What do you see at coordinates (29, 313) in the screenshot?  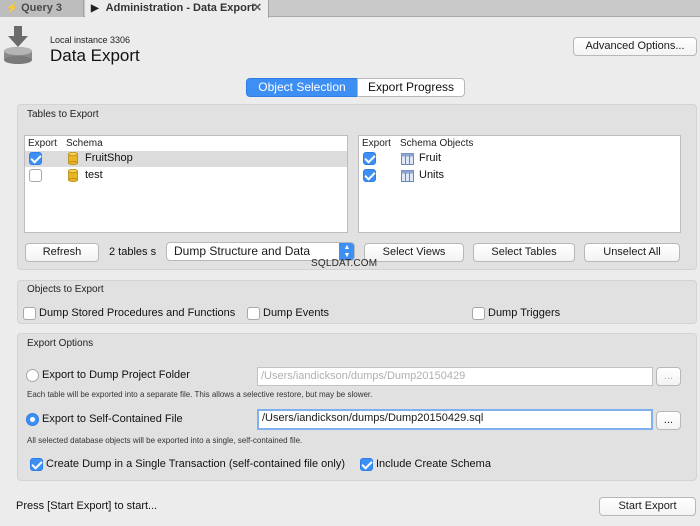 I see `dump-procedures-checkbox` at bounding box center [29, 313].